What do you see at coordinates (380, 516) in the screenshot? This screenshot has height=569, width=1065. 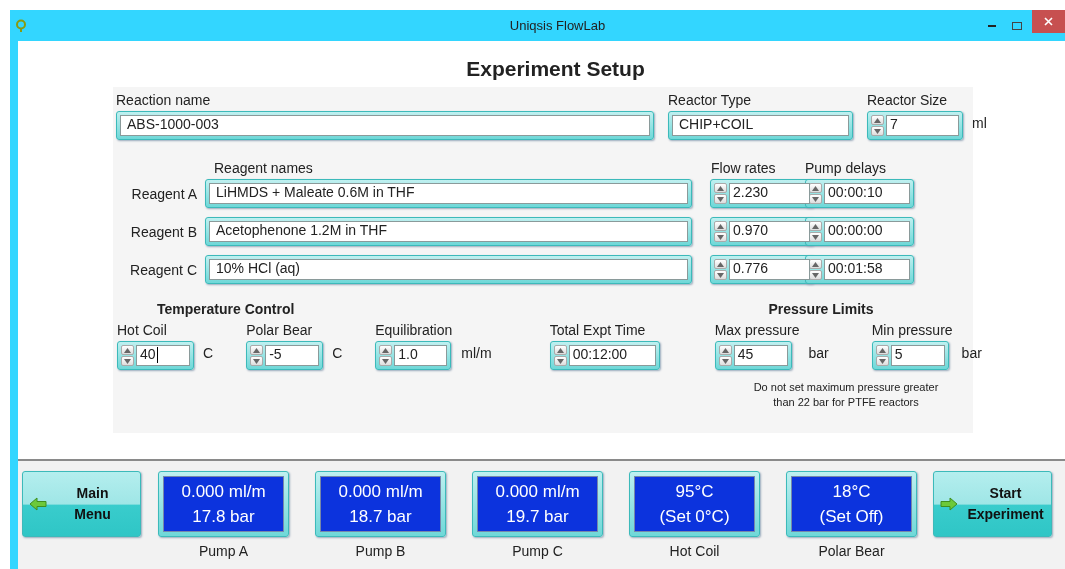 I see `reading-text: 18.7 bar` at bounding box center [380, 516].